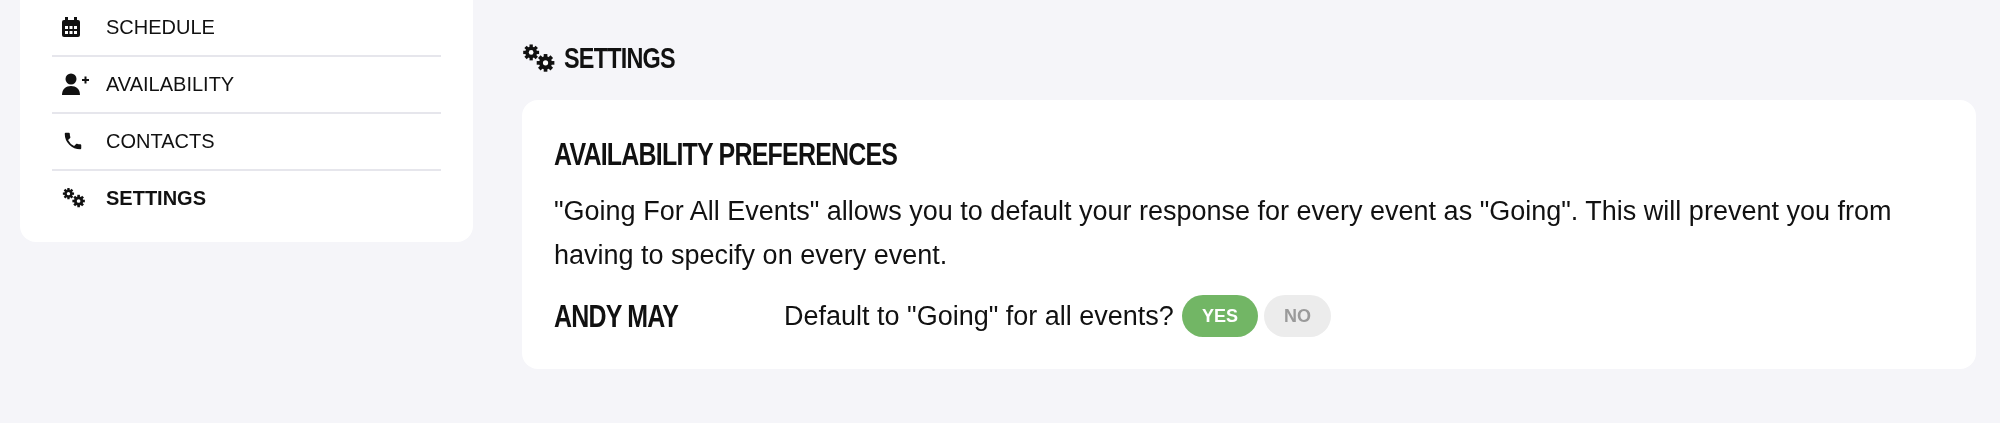  I want to click on calendar-icon, so click(71, 27).